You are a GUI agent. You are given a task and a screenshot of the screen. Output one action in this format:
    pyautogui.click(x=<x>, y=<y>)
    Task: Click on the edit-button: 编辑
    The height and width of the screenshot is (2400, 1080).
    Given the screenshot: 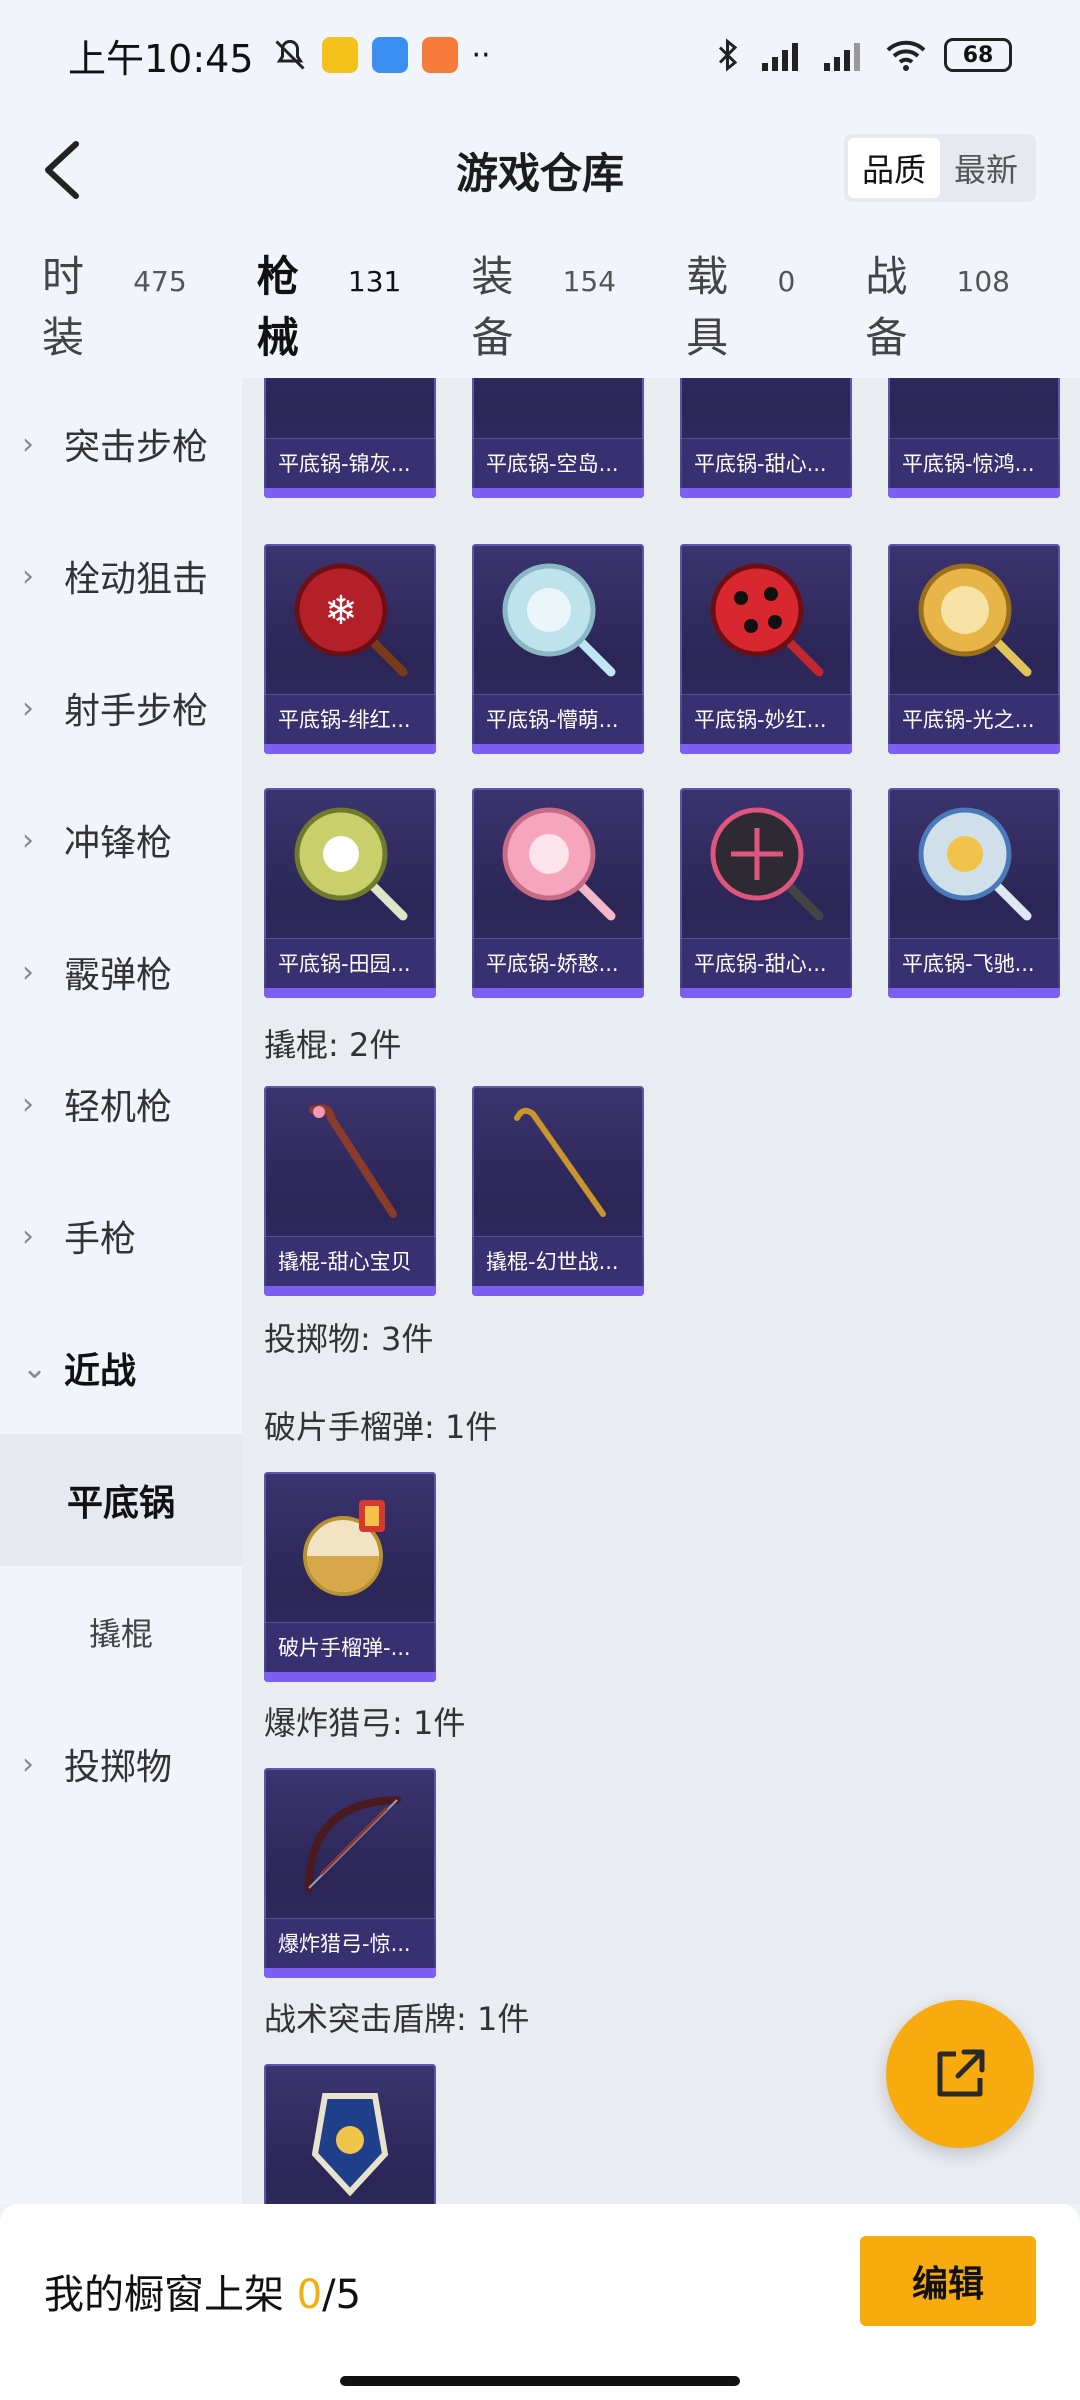 What is the action you would take?
    pyautogui.click(x=948, y=2281)
    